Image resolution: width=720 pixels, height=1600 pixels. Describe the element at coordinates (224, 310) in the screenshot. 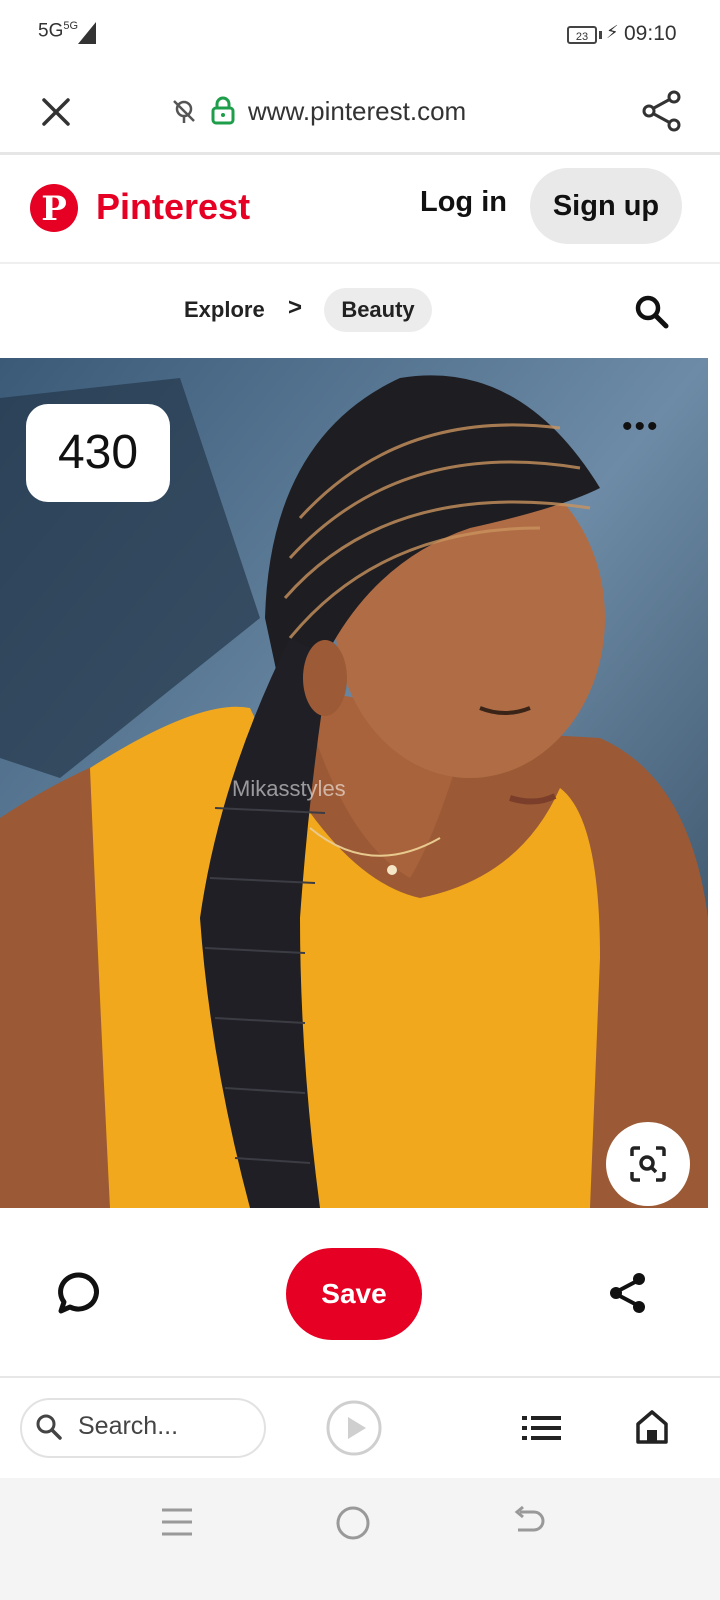

I see `breadcrumb-explore: Explore` at that location.